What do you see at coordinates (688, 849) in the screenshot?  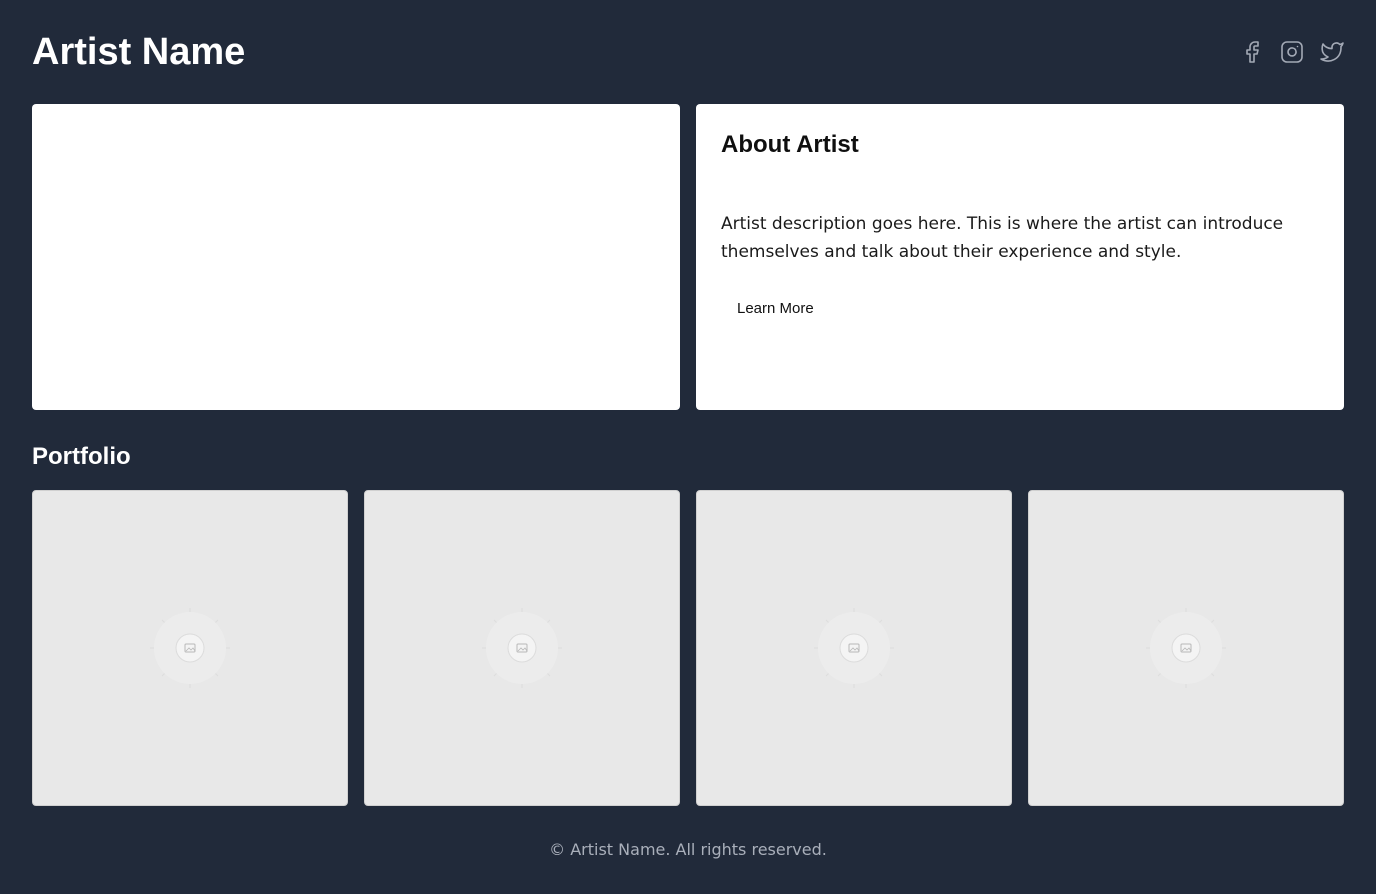 I see `footer-copyright: © Artist Name. All rights reserved.` at bounding box center [688, 849].